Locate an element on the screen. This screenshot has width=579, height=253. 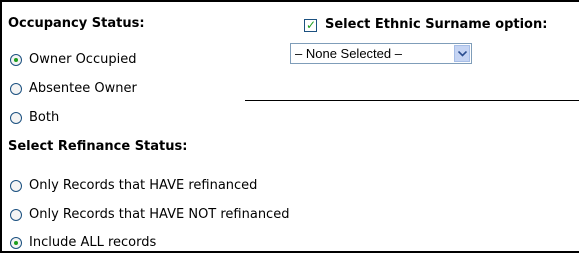
radio-both: Both is located at coordinates (34, 117).